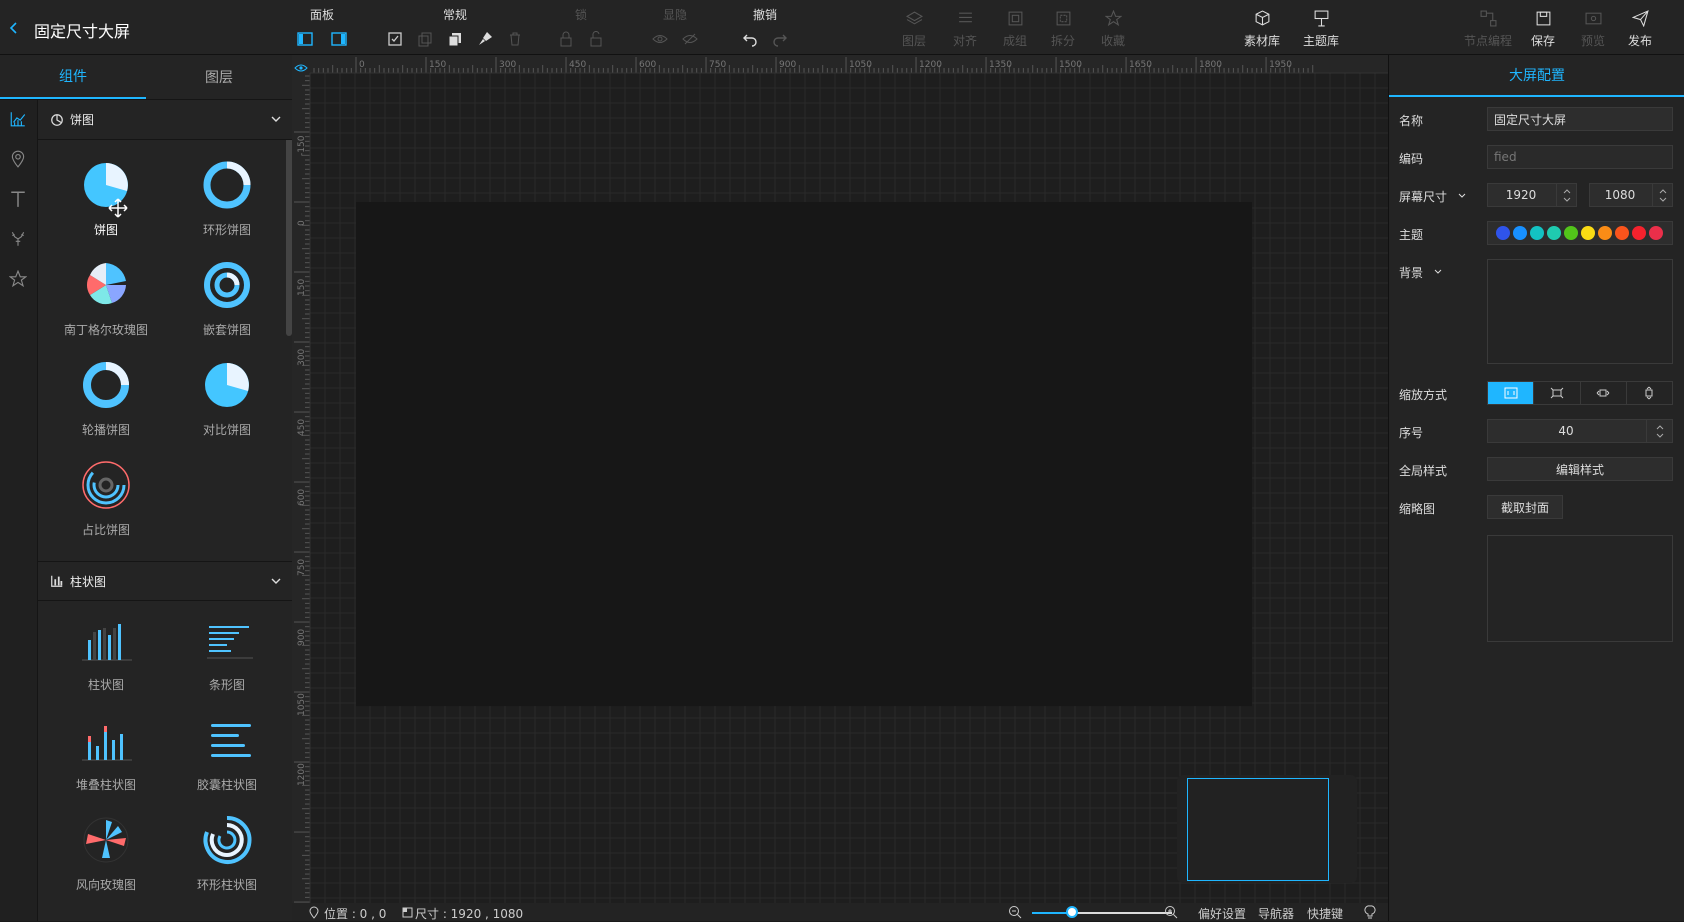 The width and height of the screenshot is (1684, 922). Describe the element at coordinates (106, 485) in the screenshot. I see `ratio-pie-icon` at that location.